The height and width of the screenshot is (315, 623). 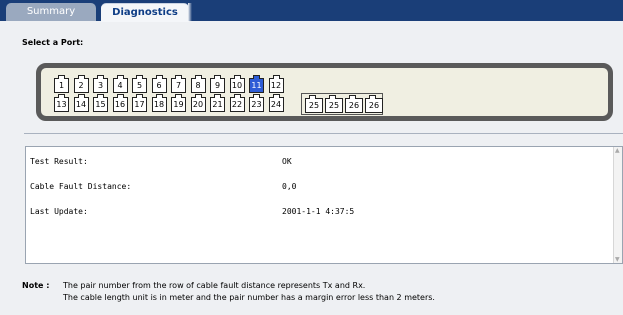 What do you see at coordinates (617, 150) in the screenshot?
I see `scroll-up-icon: ▲` at bounding box center [617, 150].